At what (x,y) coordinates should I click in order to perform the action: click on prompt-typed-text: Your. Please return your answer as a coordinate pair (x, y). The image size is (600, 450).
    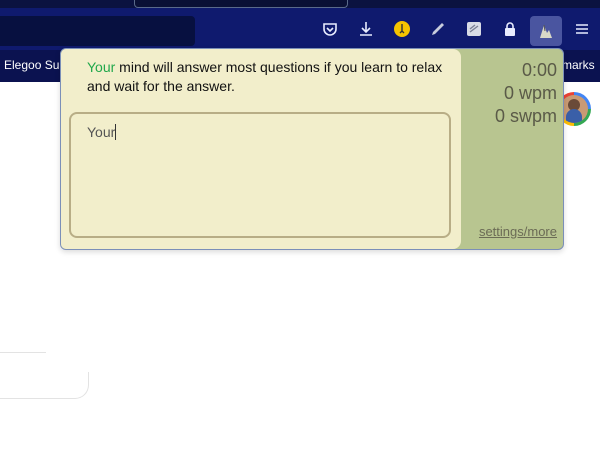
    Looking at the image, I should click on (101, 67).